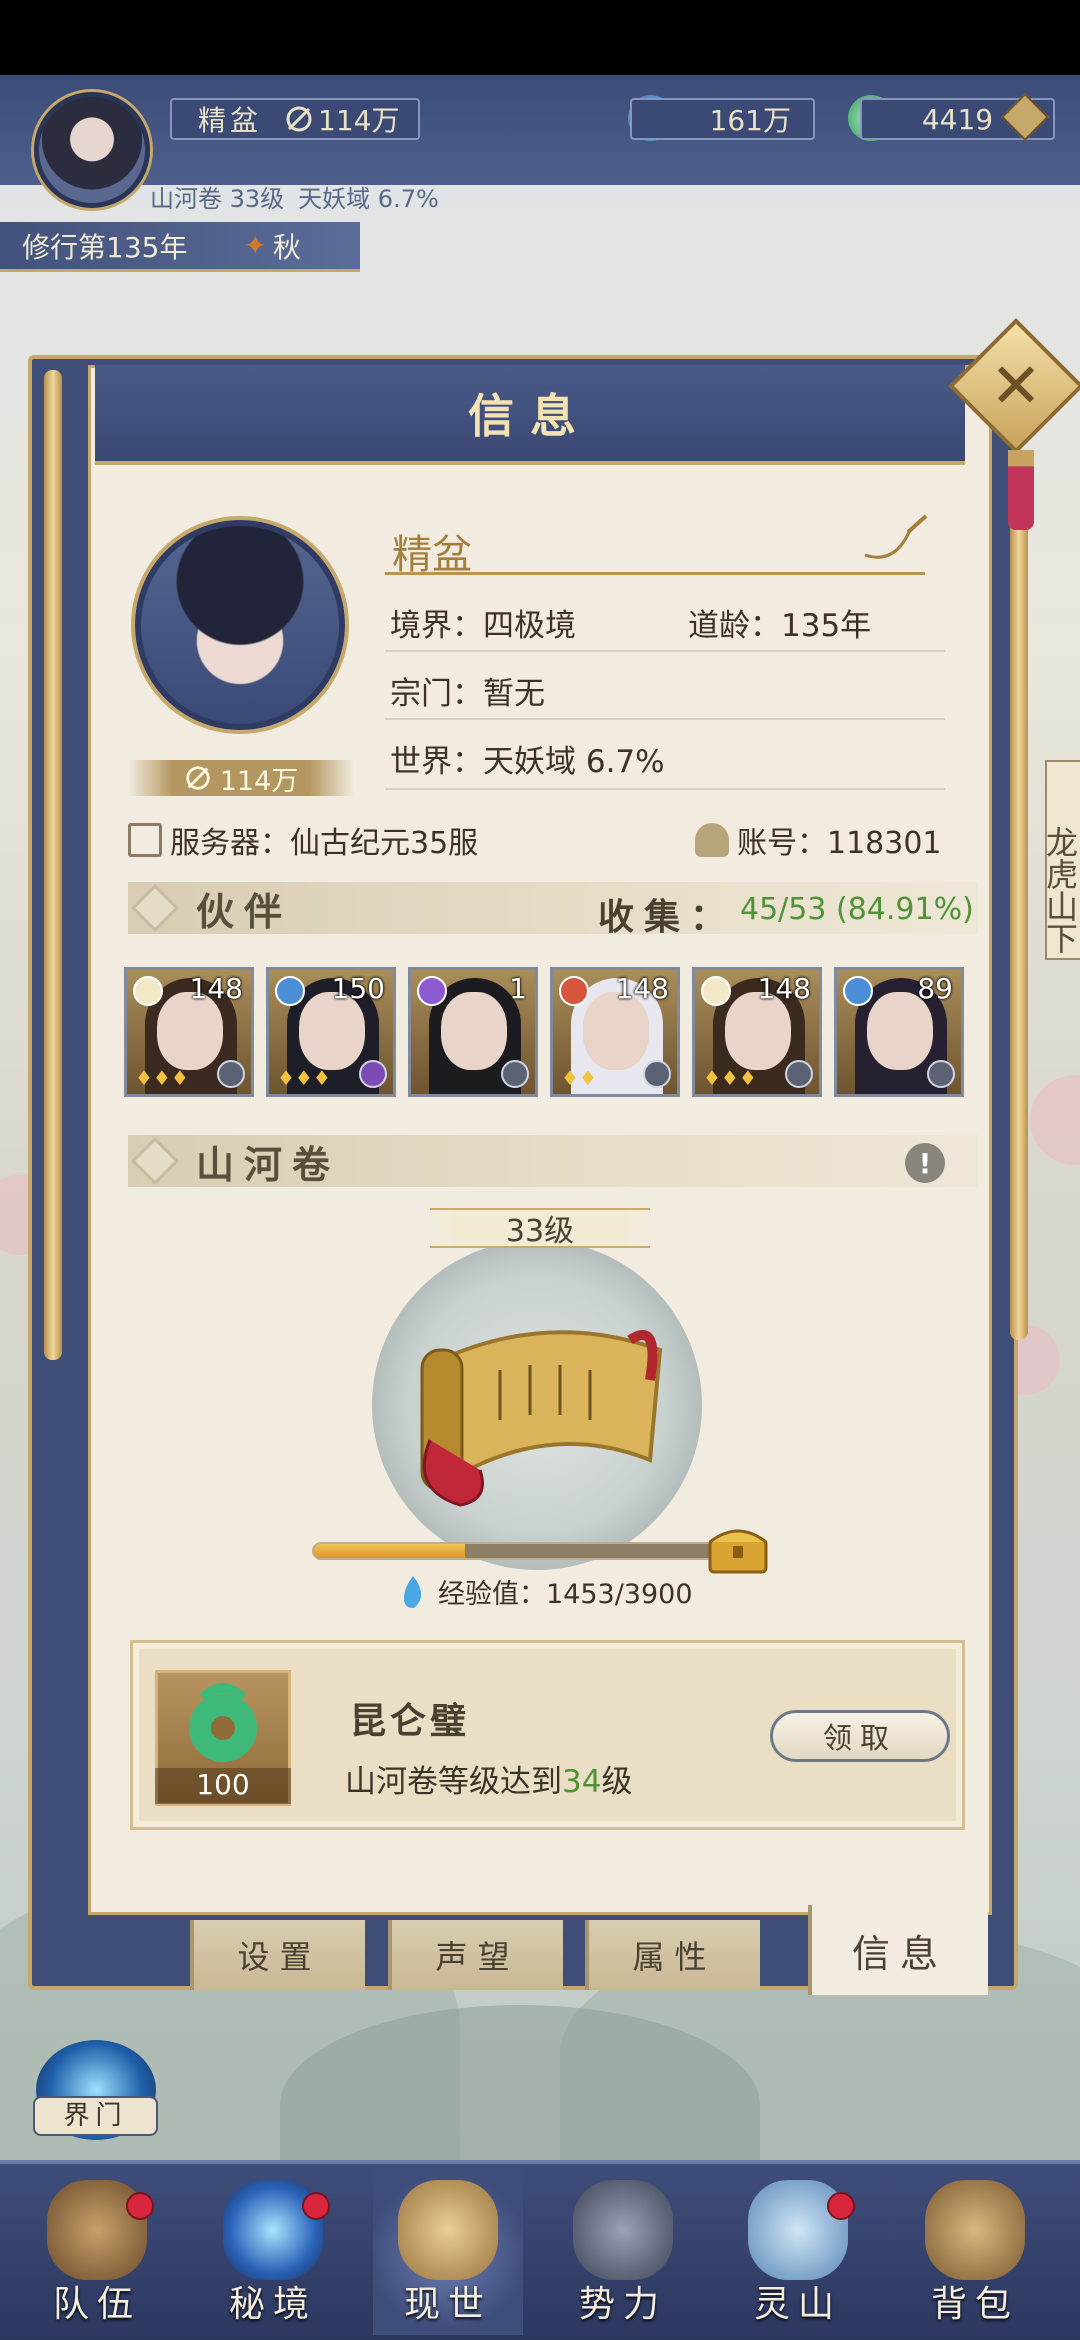 The width and height of the screenshot is (1080, 2340). Describe the element at coordinates (545, 1405) in the screenshot. I see `scroll-icon` at that location.